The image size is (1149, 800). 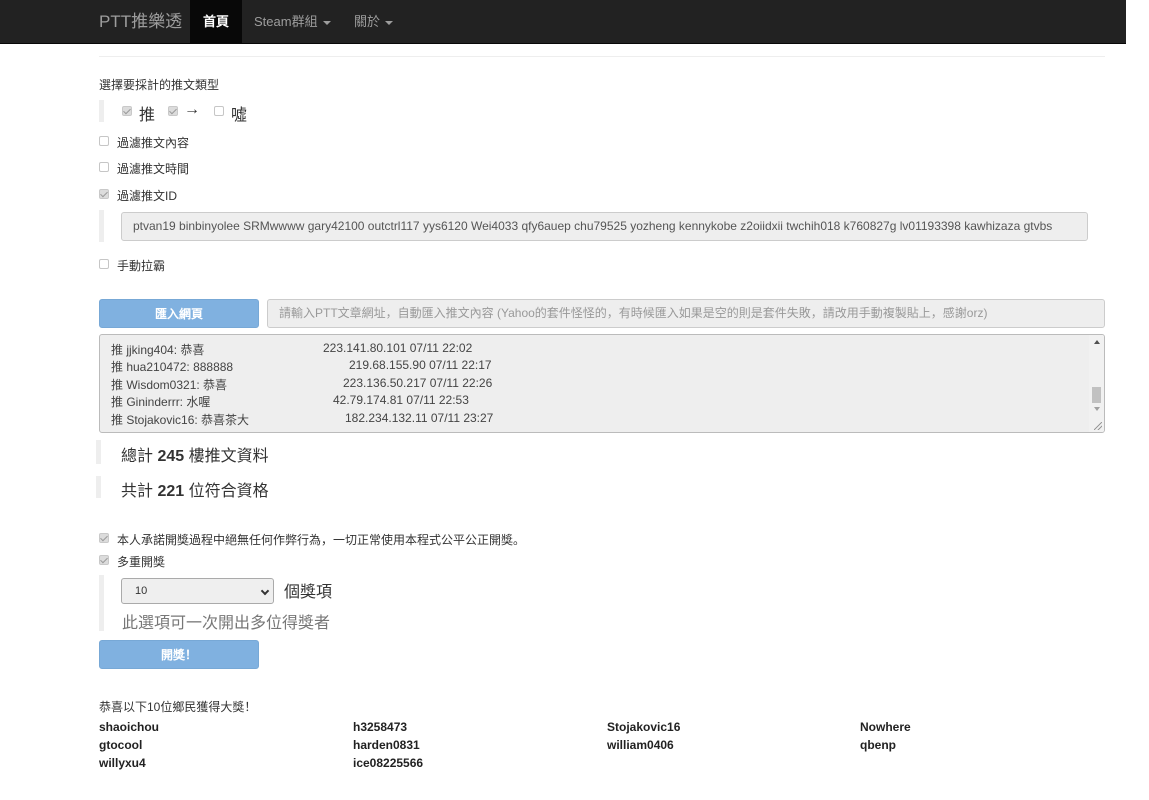 What do you see at coordinates (141, 337) in the screenshot?
I see `clipped-line: ───────` at bounding box center [141, 337].